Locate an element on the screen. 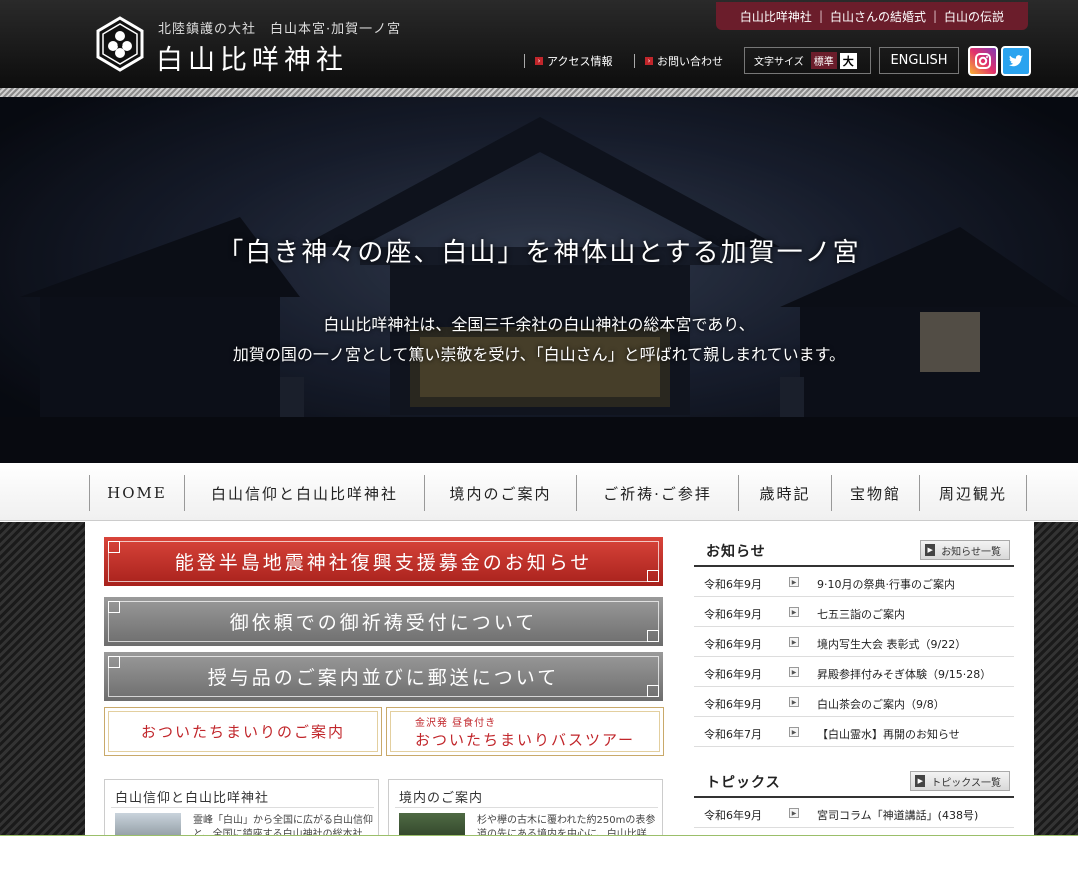 The height and width of the screenshot is (891, 1078). news-item-title: 七五三詣のご案内 is located at coordinates (861, 614).